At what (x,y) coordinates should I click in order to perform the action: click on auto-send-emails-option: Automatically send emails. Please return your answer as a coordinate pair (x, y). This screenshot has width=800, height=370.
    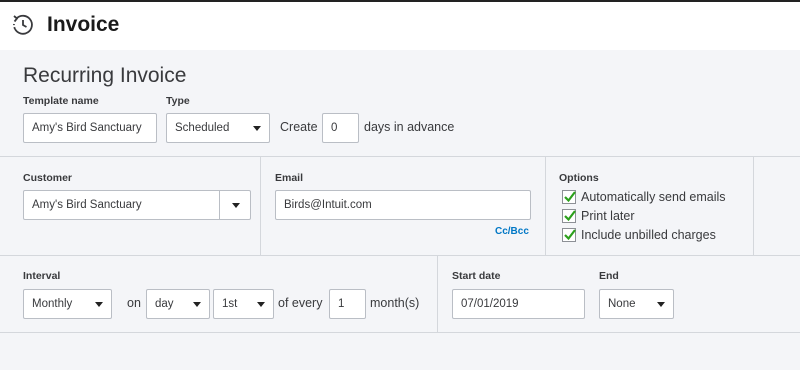
    Looking at the image, I should click on (644, 197).